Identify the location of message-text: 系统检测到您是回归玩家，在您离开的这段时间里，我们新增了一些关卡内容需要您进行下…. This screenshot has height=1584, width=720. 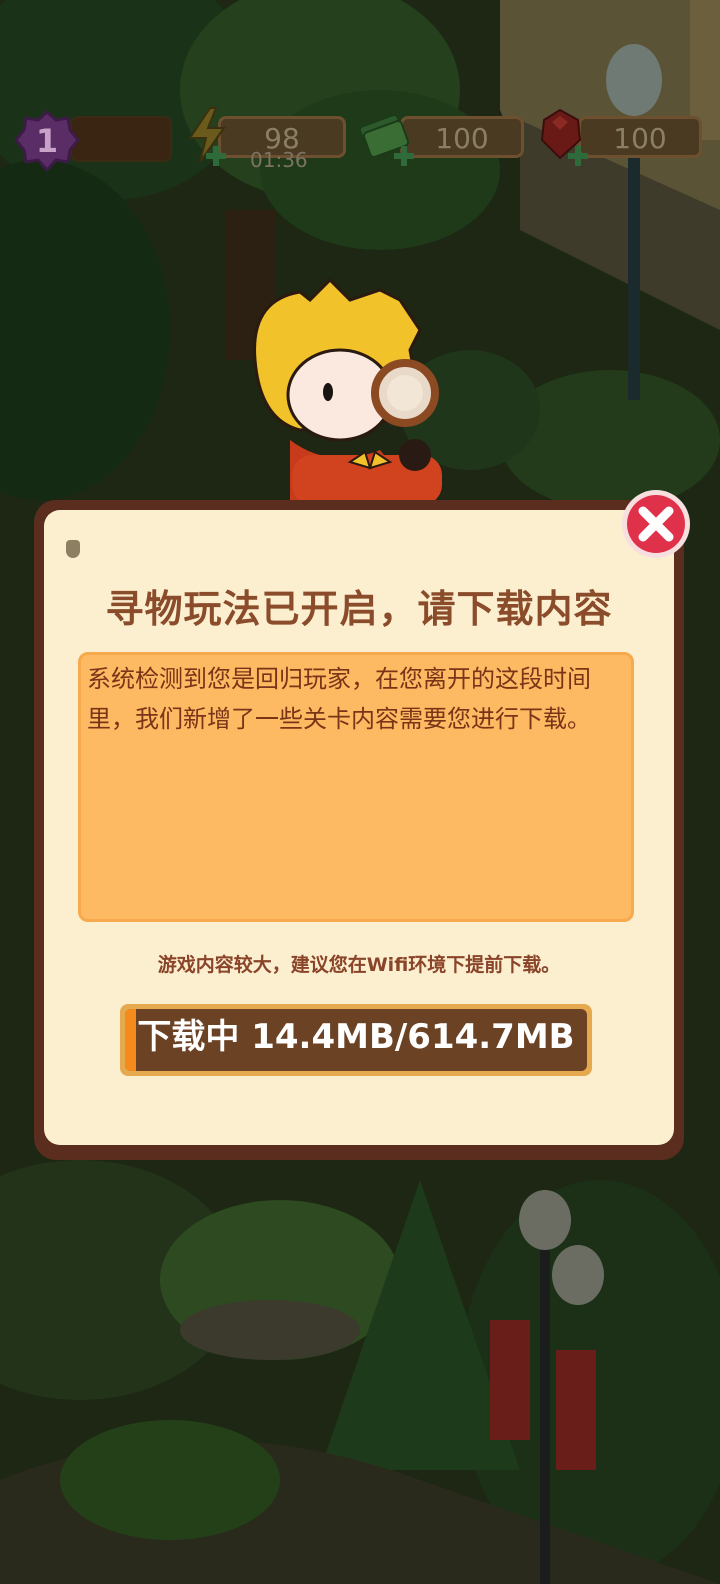
(339, 699).